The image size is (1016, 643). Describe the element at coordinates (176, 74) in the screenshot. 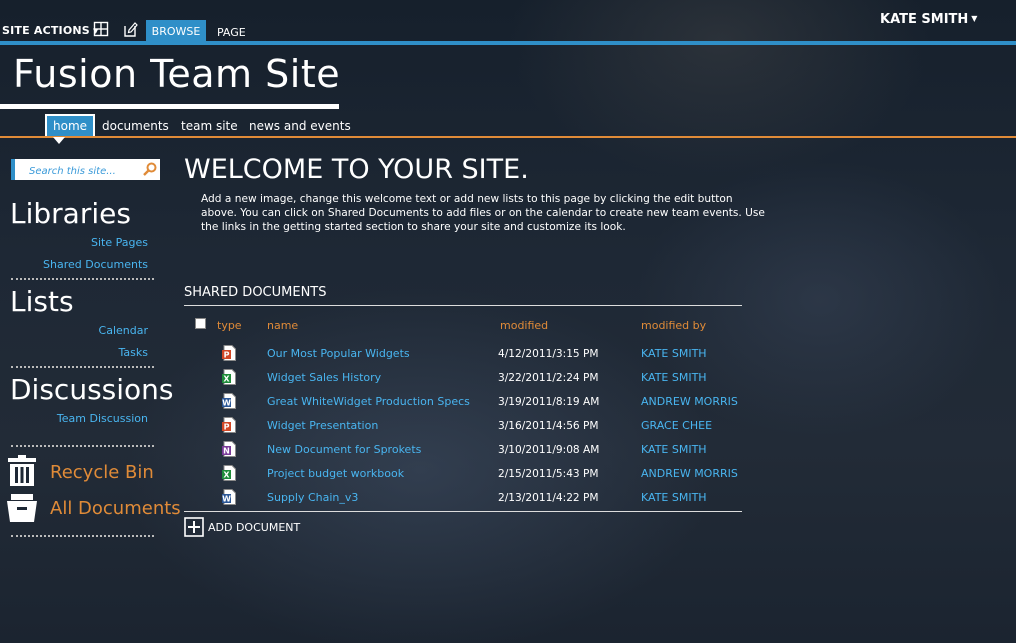

I see `site-title: Fusion Team Site` at that location.